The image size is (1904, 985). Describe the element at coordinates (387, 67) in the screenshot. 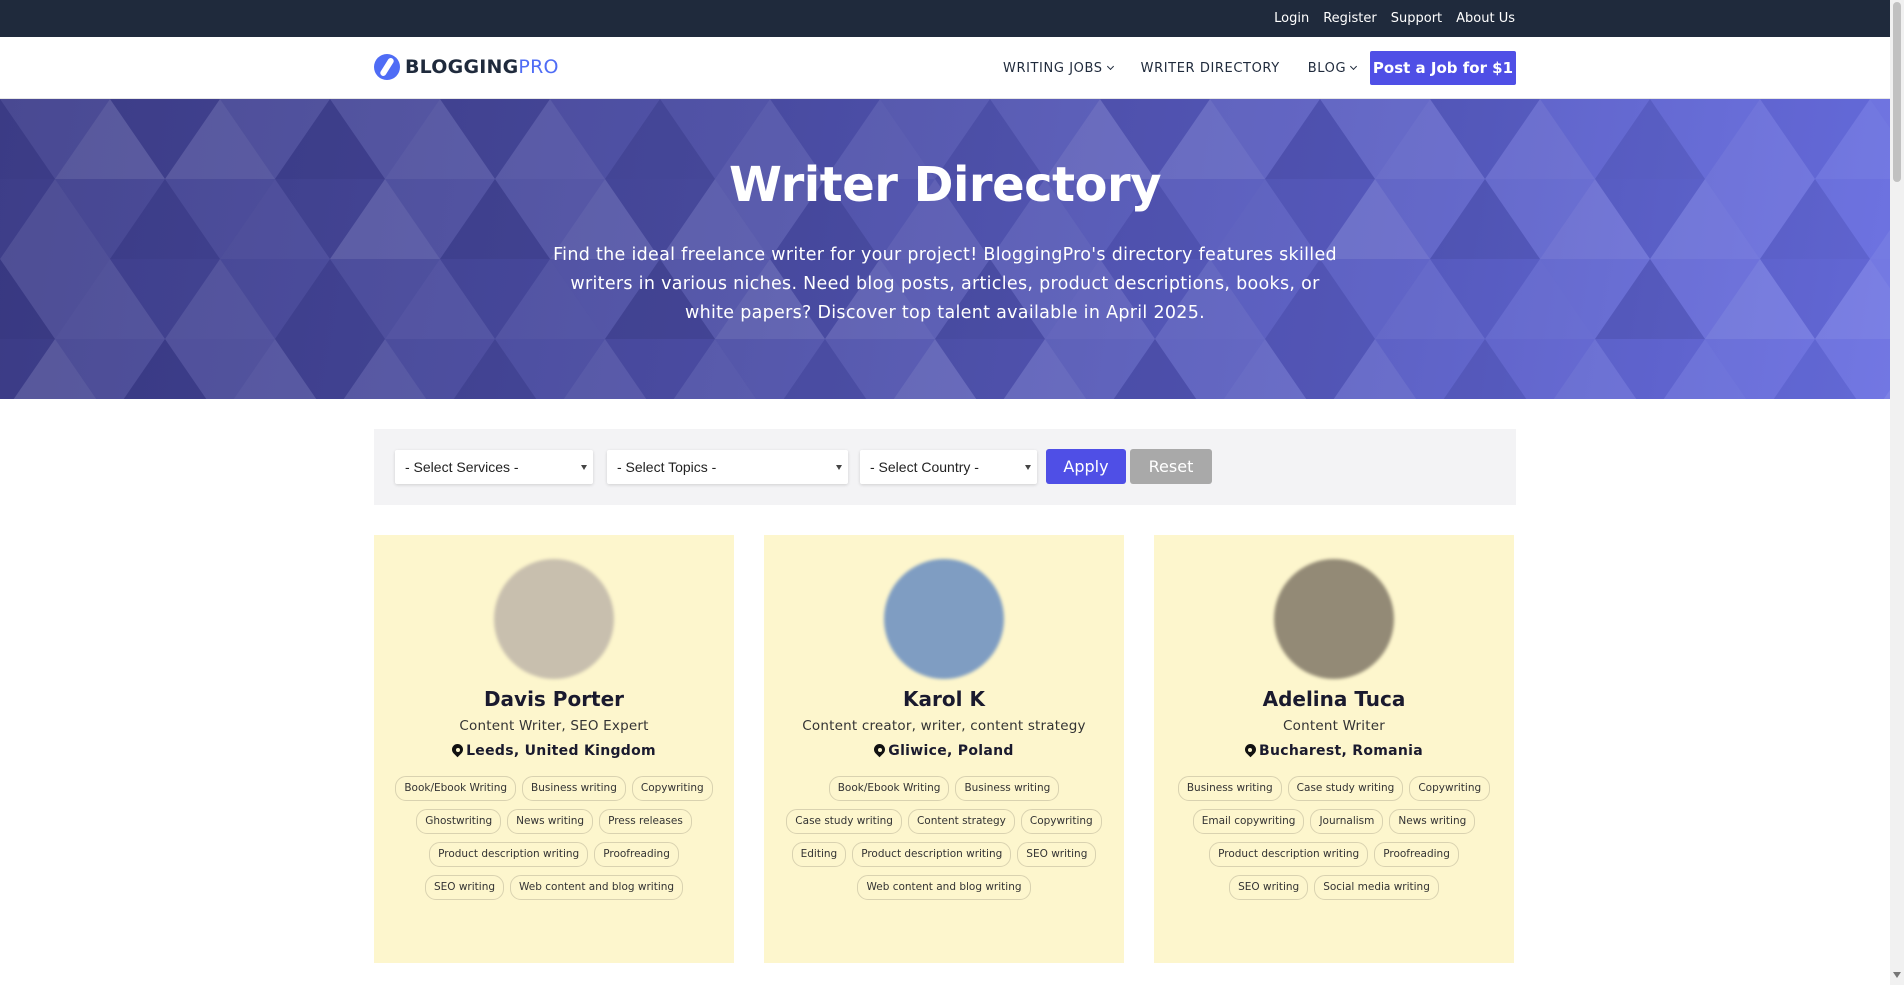

I see `logo-feather-icon` at that location.